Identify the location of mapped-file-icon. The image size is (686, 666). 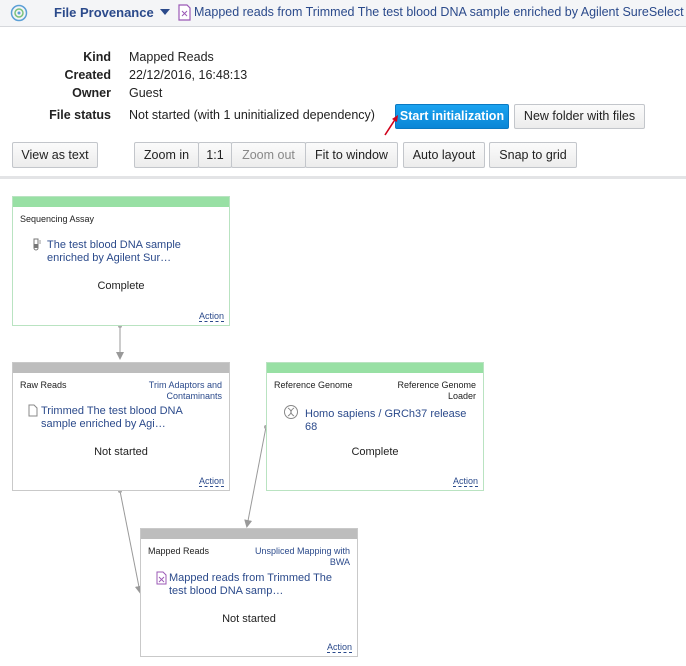
(161, 578).